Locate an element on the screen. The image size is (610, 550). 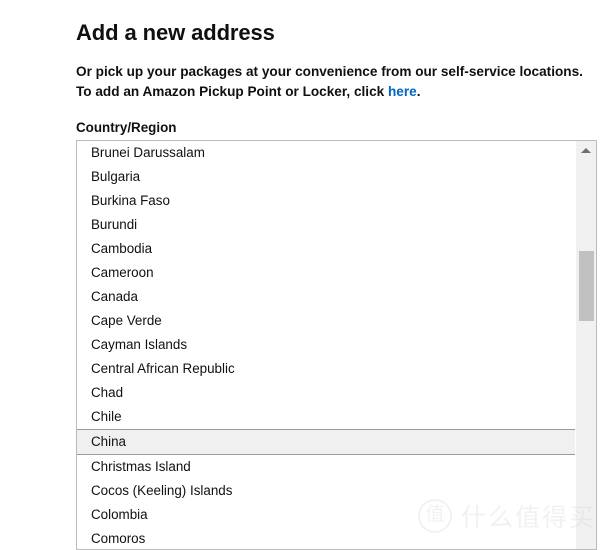
country-region-label: Country/Region is located at coordinates (126, 127).